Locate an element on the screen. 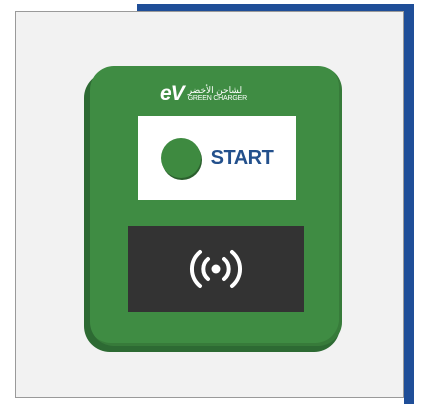  accent-frame-right is located at coordinates (409, 204).